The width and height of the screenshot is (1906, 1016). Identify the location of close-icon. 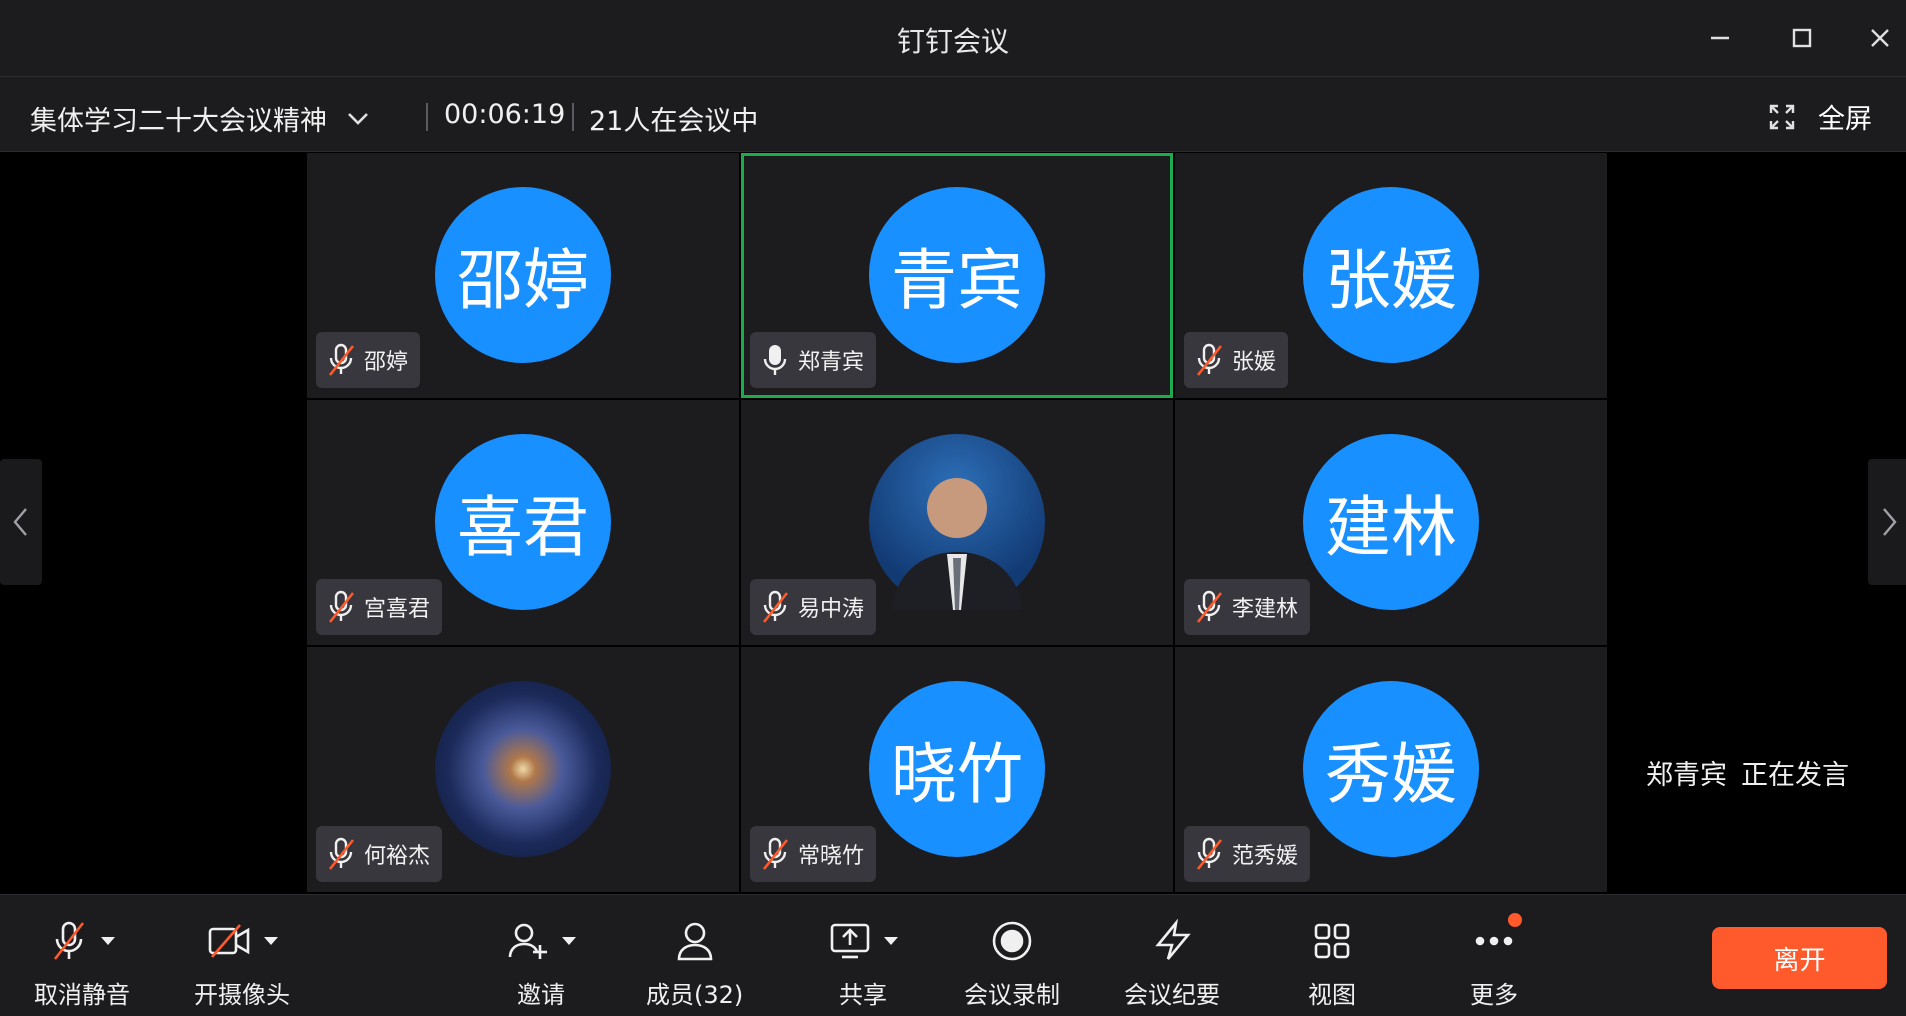
(1880, 38).